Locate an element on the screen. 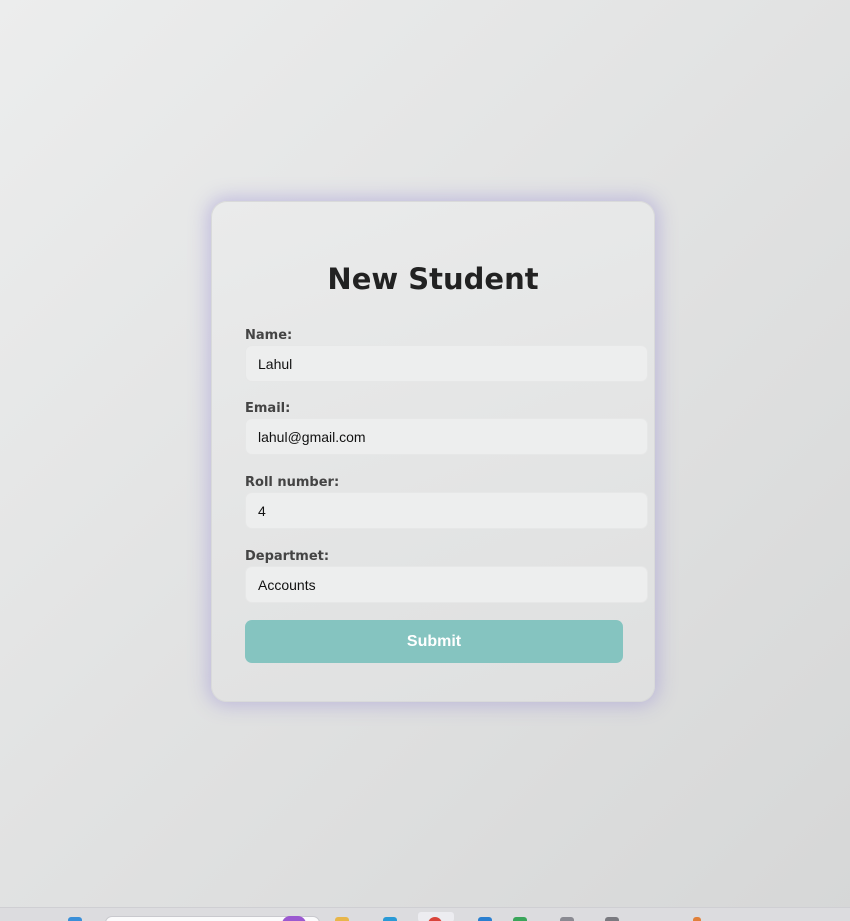 This screenshot has height=921, width=850. excel-icon is located at coordinates (520, 919).